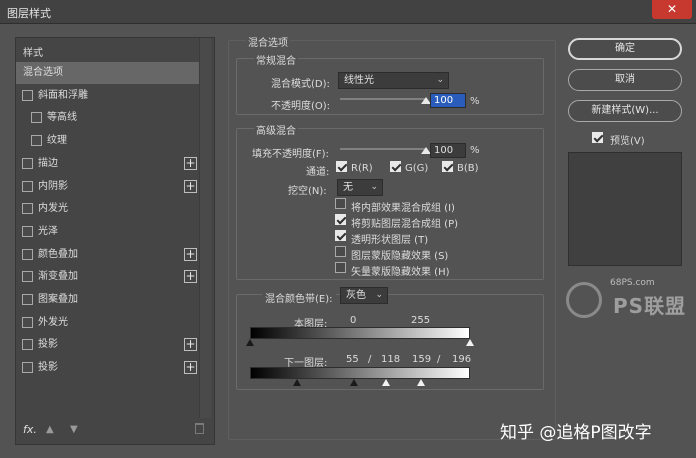 This screenshot has height=458, width=696. I want to click on close-button: ✕, so click(672, 9).